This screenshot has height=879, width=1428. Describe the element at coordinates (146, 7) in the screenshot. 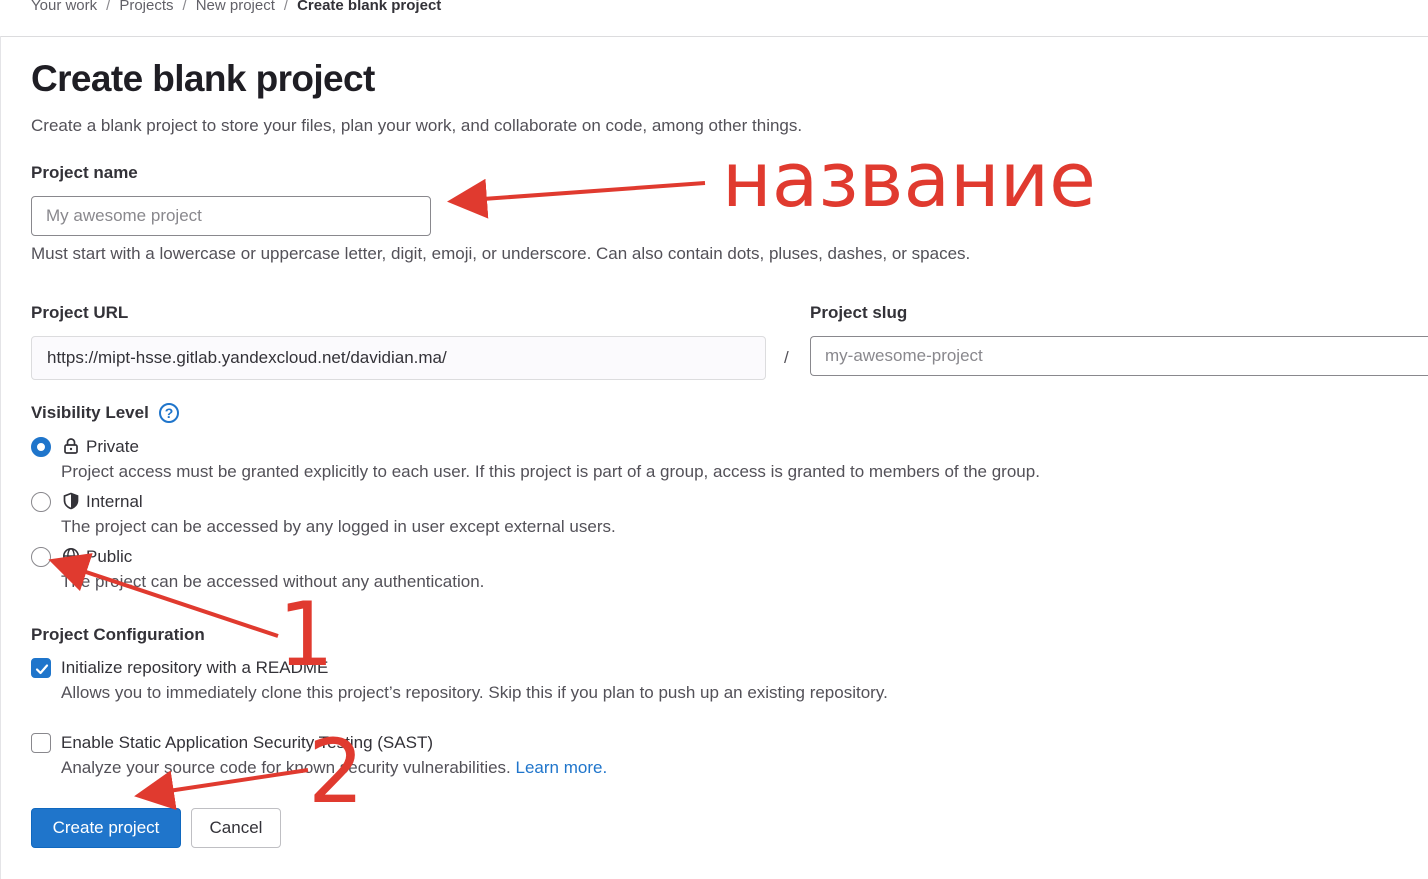

I see `breadcrumb-item-projects: Projects` at that location.